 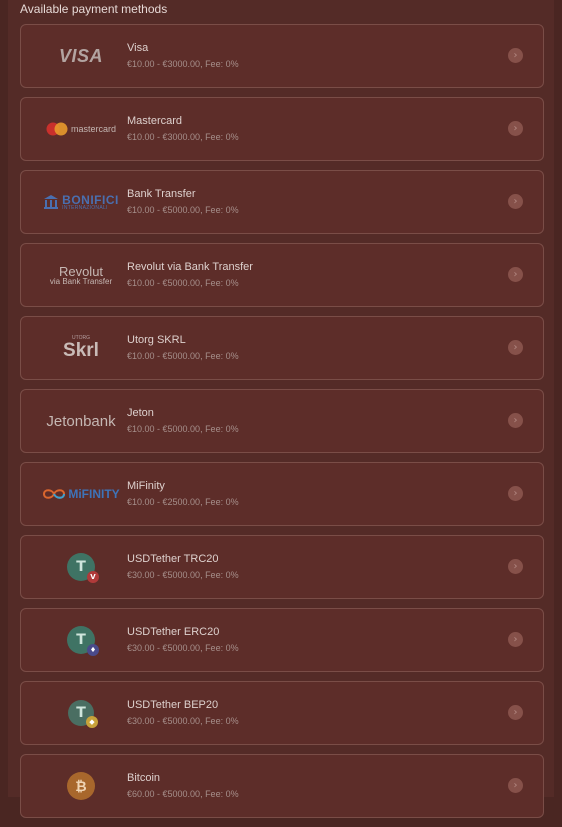 What do you see at coordinates (282, 786) in the screenshot?
I see `payment-method-bitcoin: ₿ Bitcoin €60.00 - €5000.00, Fee: 0% ›` at bounding box center [282, 786].